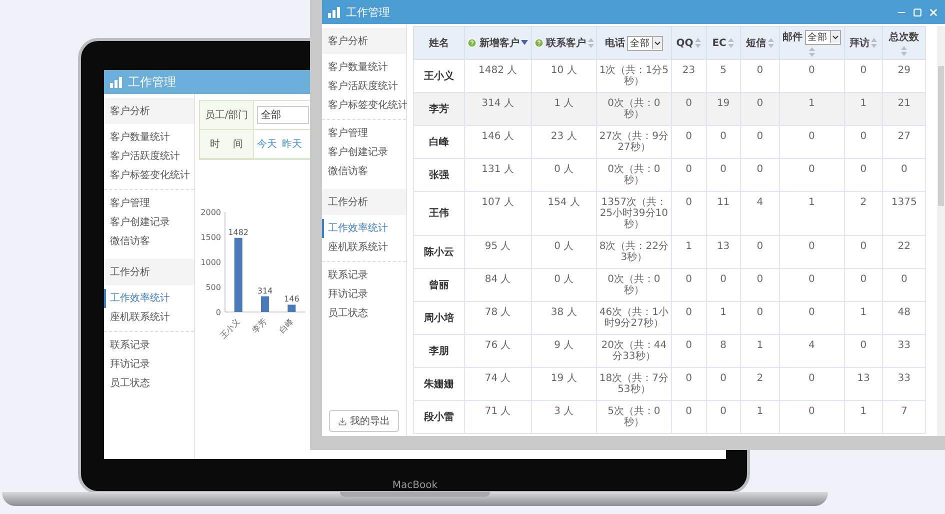 The width and height of the screenshot is (945, 514). I want to click on maximize-icon, so click(917, 12).